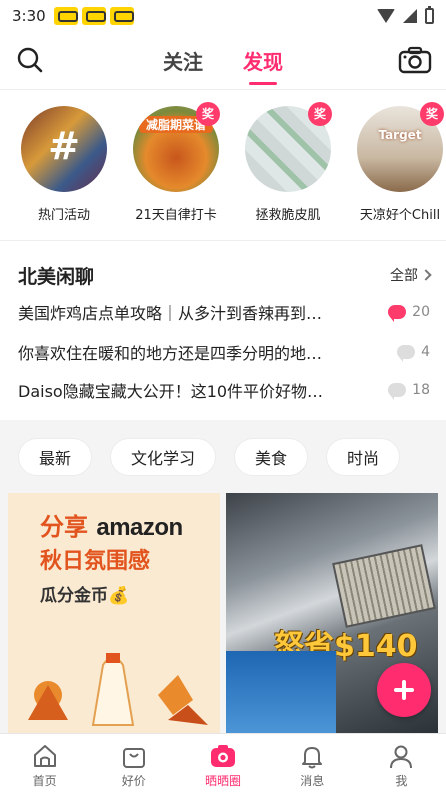  I want to click on forum-topic-row: Daiso隐藏宝藏大公开！这10件平价好物… 18, so click(224, 390).